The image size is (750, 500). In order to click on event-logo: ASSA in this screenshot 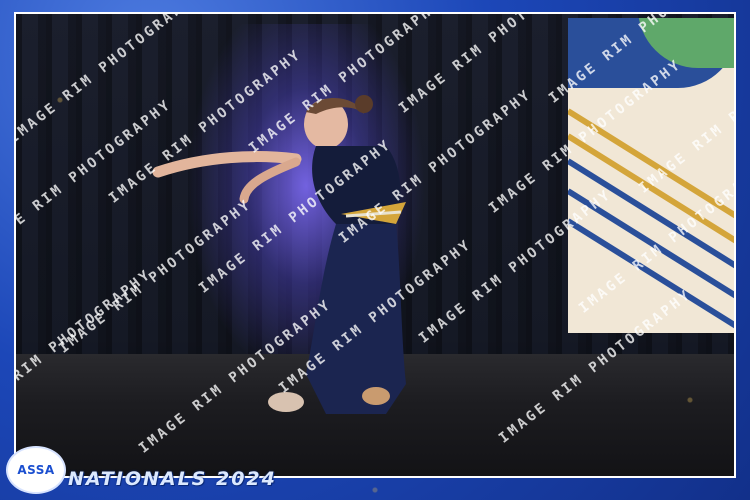, I will do `click(36, 470)`.